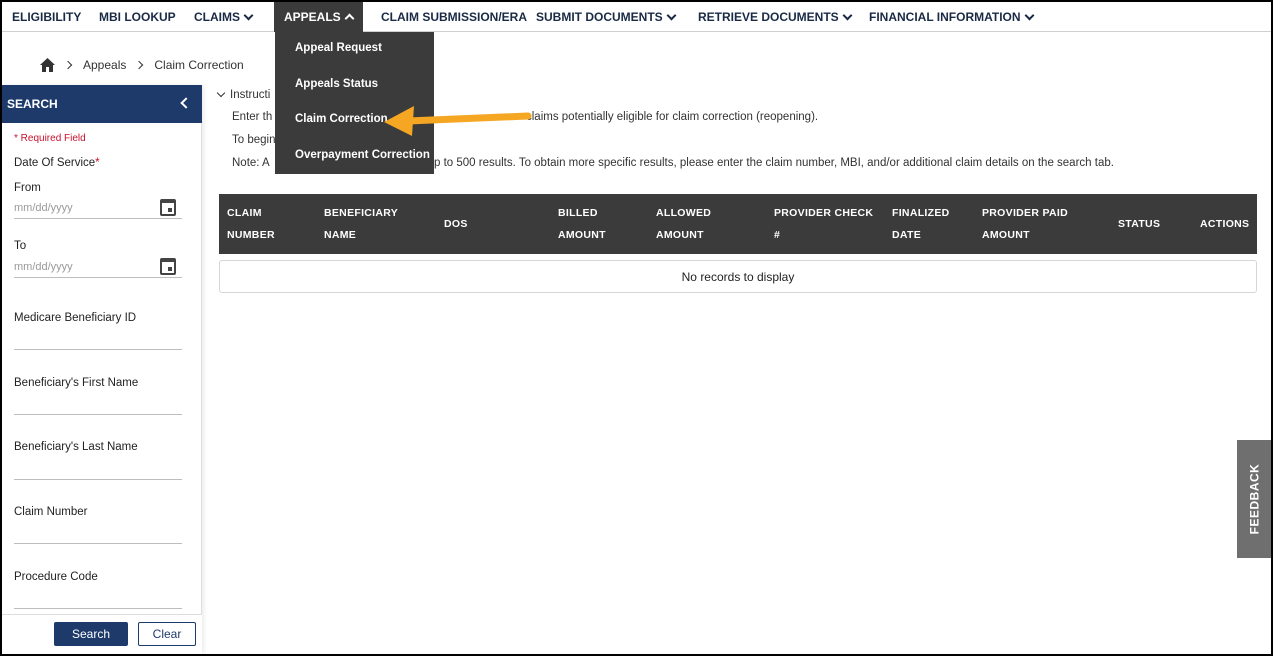 The image size is (1273, 656). Describe the element at coordinates (104, 65) in the screenshot. I see `breadcrumb-appeals: Appeals` at that location.